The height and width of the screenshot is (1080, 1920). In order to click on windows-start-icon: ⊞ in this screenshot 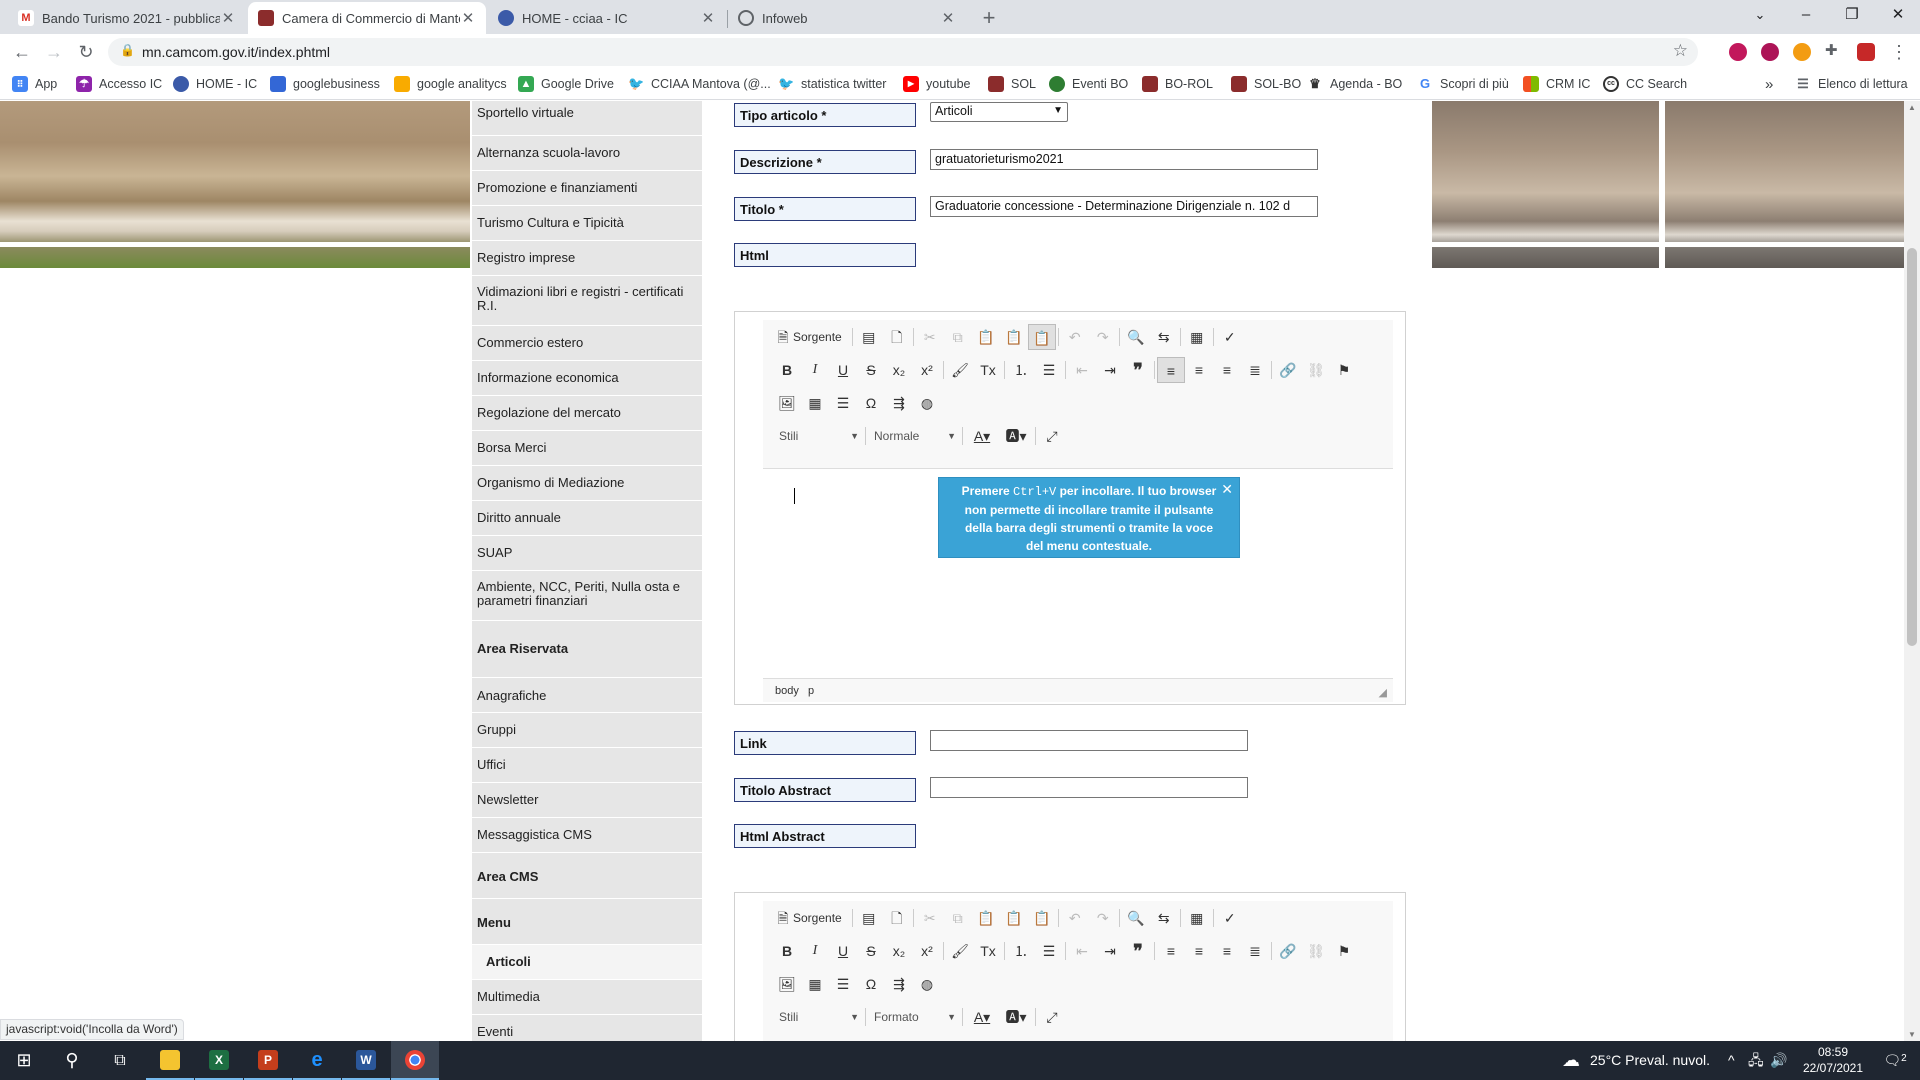, I will do `click(24, 1060)`.